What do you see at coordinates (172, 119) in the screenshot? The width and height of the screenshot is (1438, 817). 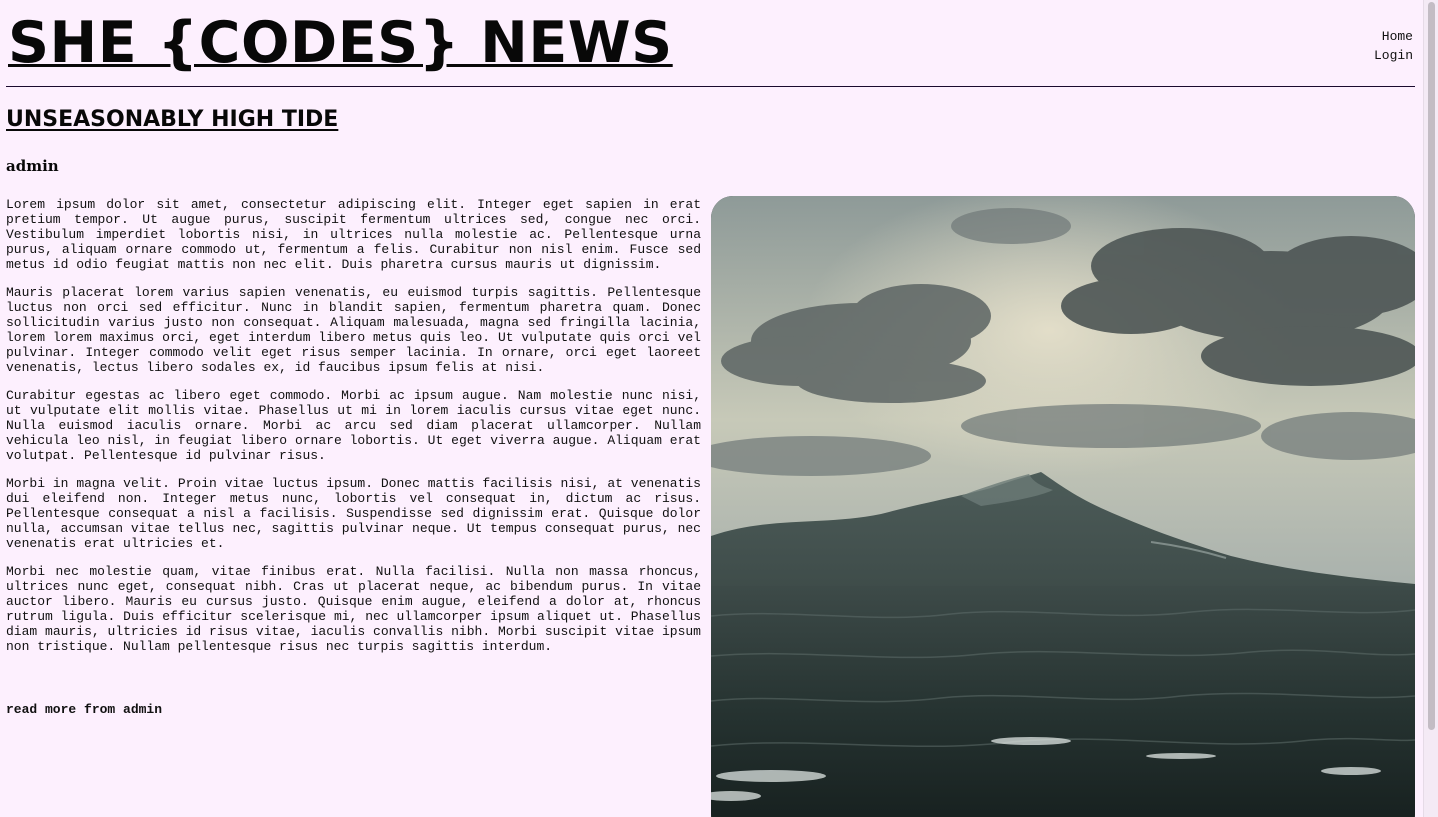 I see `article-title: UNSEASONABLY HIGH TIDE` at bounding box center [172, 119].